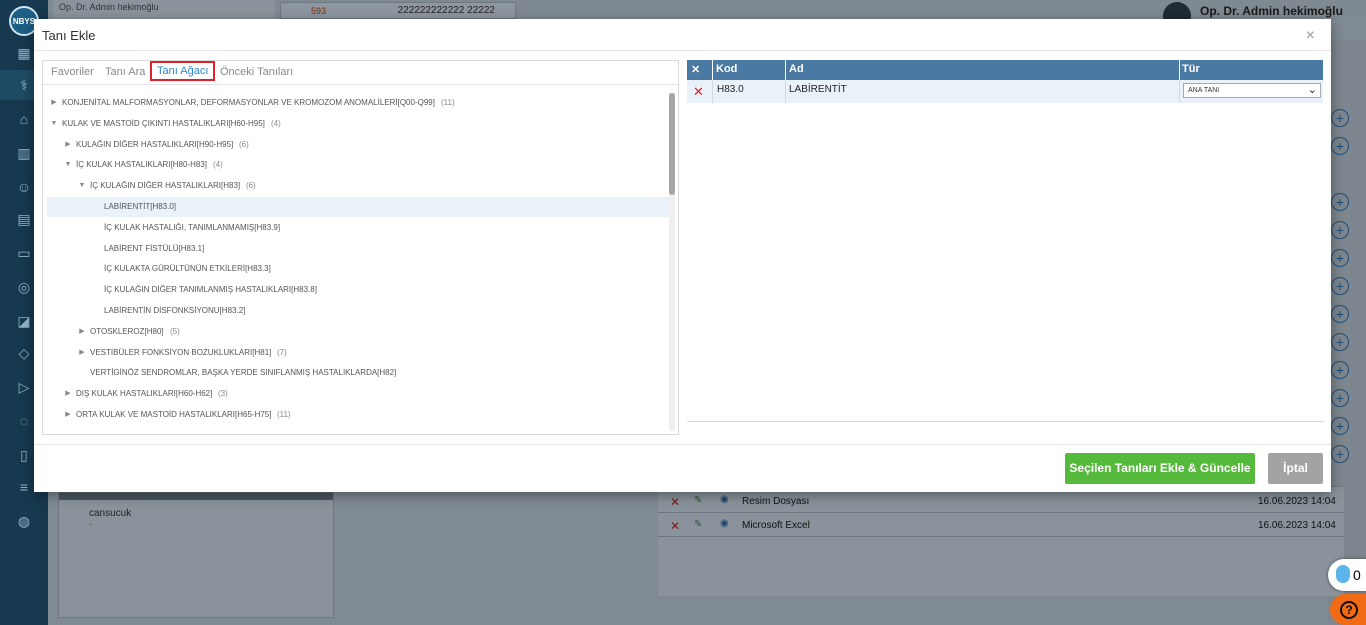 Image resolution: width=1366 pixels, height=625 pixels. What do you see at coordinates (24, 53) in the screenshot?
I see `dashboard-icon: ▦` at bounding box center [24, 53].